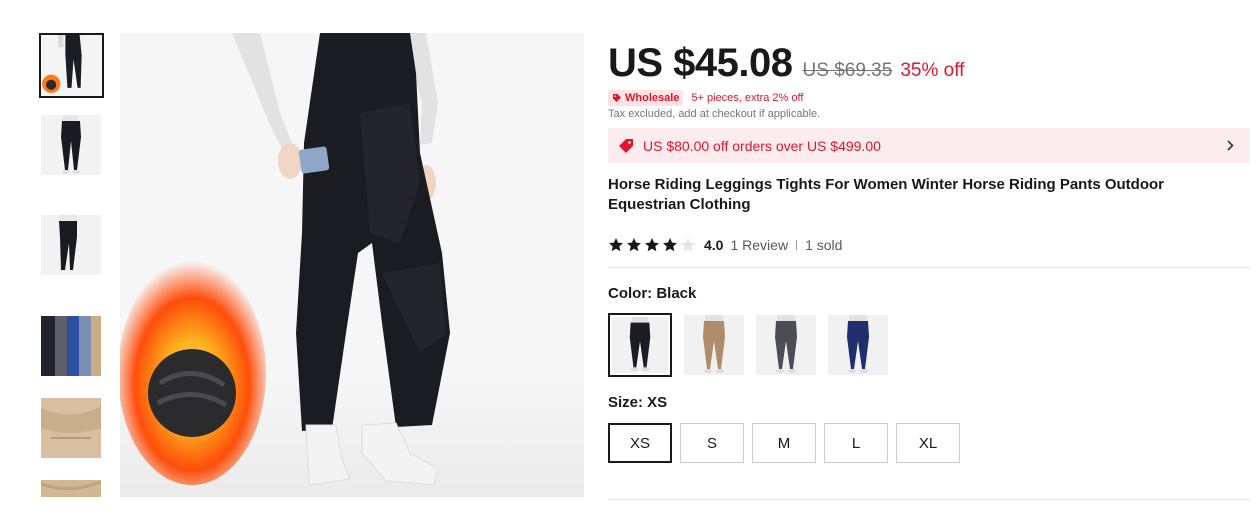  I want to click on thumbnail-strip, so click(72, 265).